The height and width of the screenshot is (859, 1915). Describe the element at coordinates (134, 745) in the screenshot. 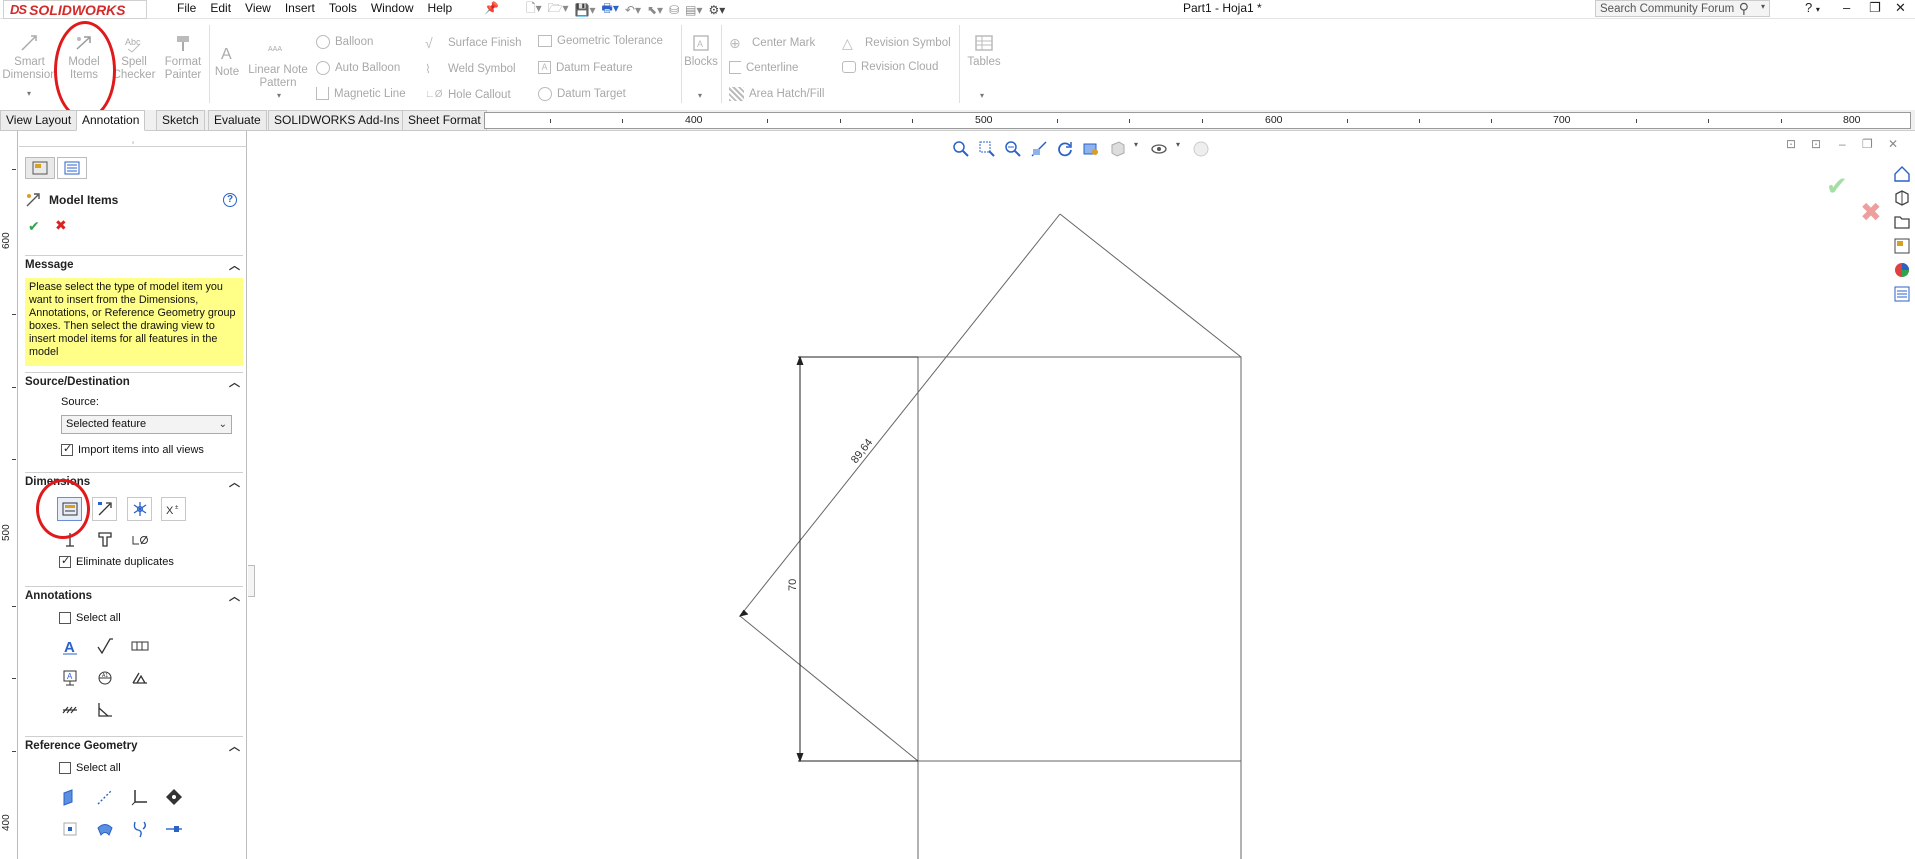

I see `reference-geometry-header: Reference Geometry ︿` at that location.